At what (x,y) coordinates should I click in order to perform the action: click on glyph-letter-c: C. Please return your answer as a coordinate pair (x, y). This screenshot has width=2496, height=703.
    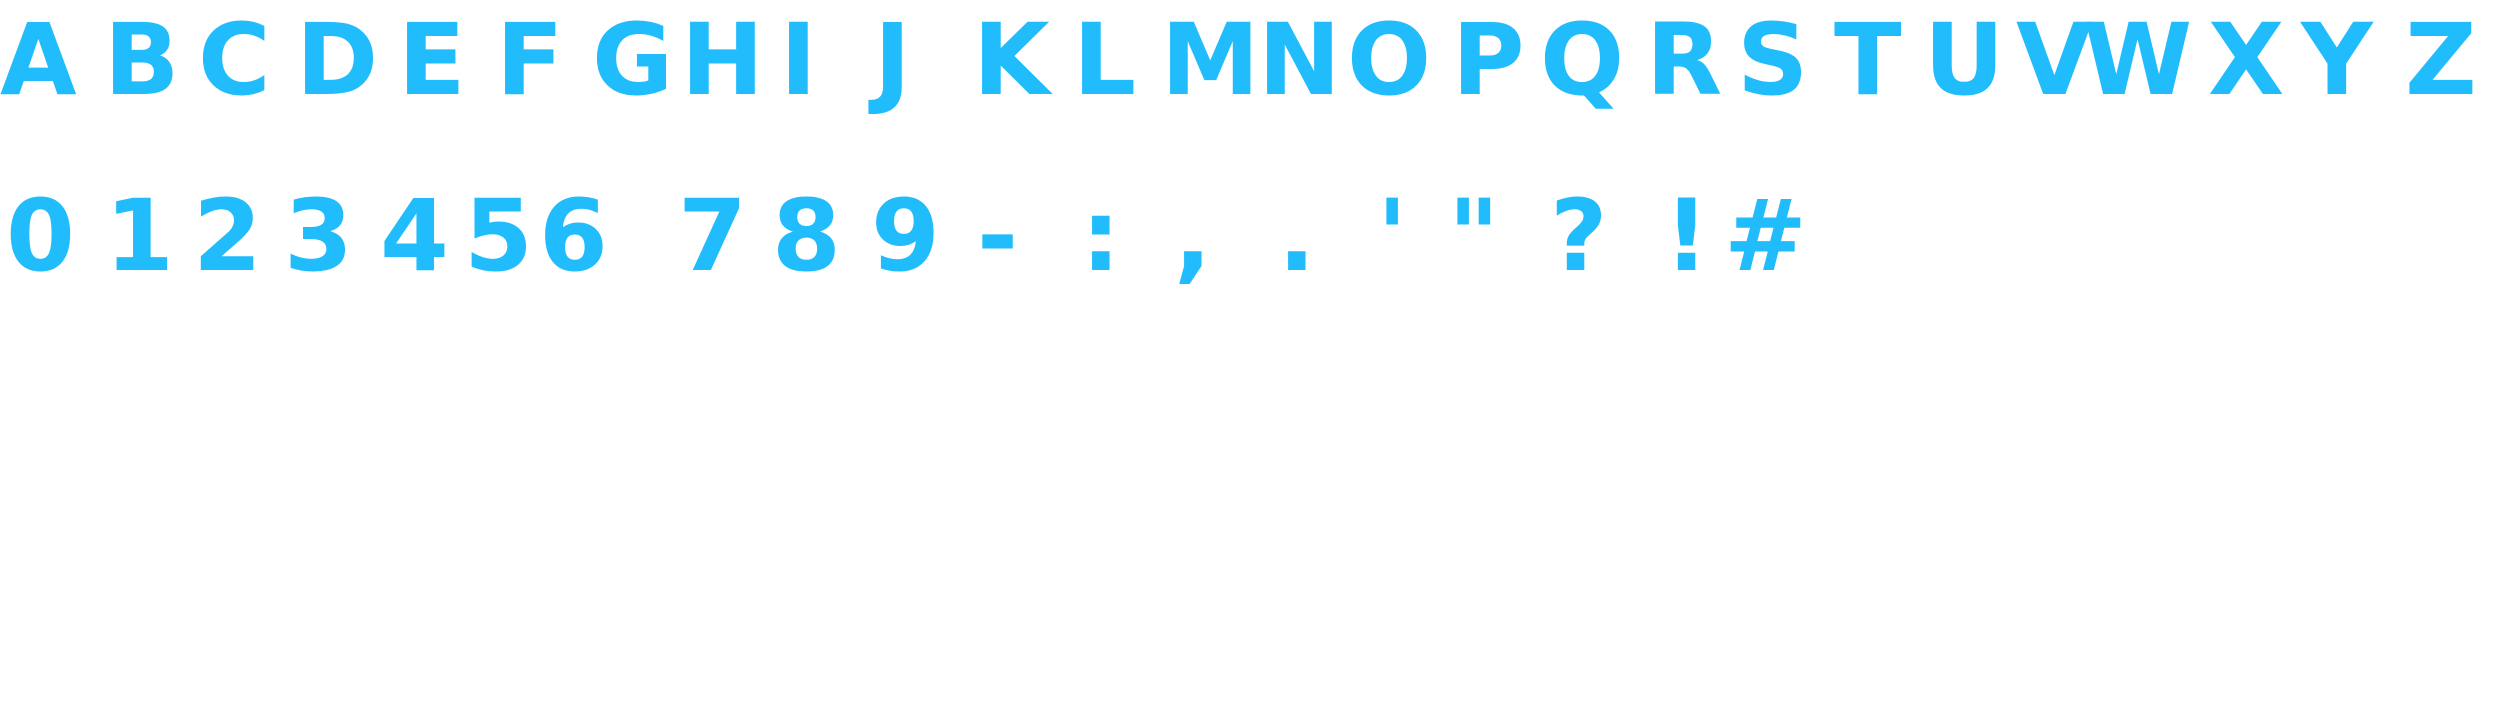
    Looking at the image, I should click on (234, 60).